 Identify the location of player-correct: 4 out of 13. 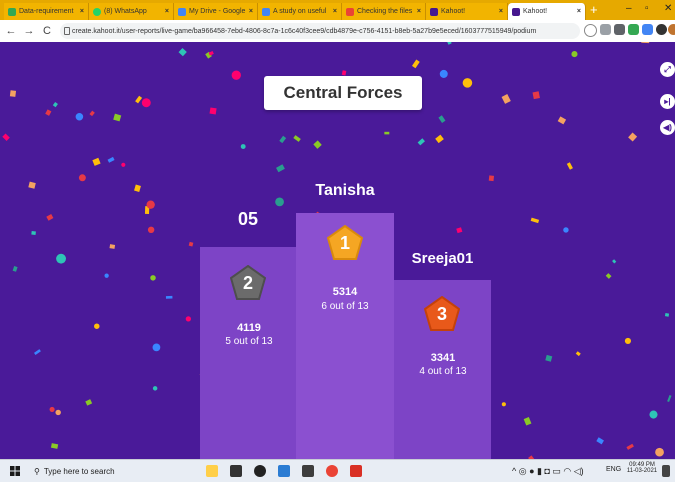
(443, 371).